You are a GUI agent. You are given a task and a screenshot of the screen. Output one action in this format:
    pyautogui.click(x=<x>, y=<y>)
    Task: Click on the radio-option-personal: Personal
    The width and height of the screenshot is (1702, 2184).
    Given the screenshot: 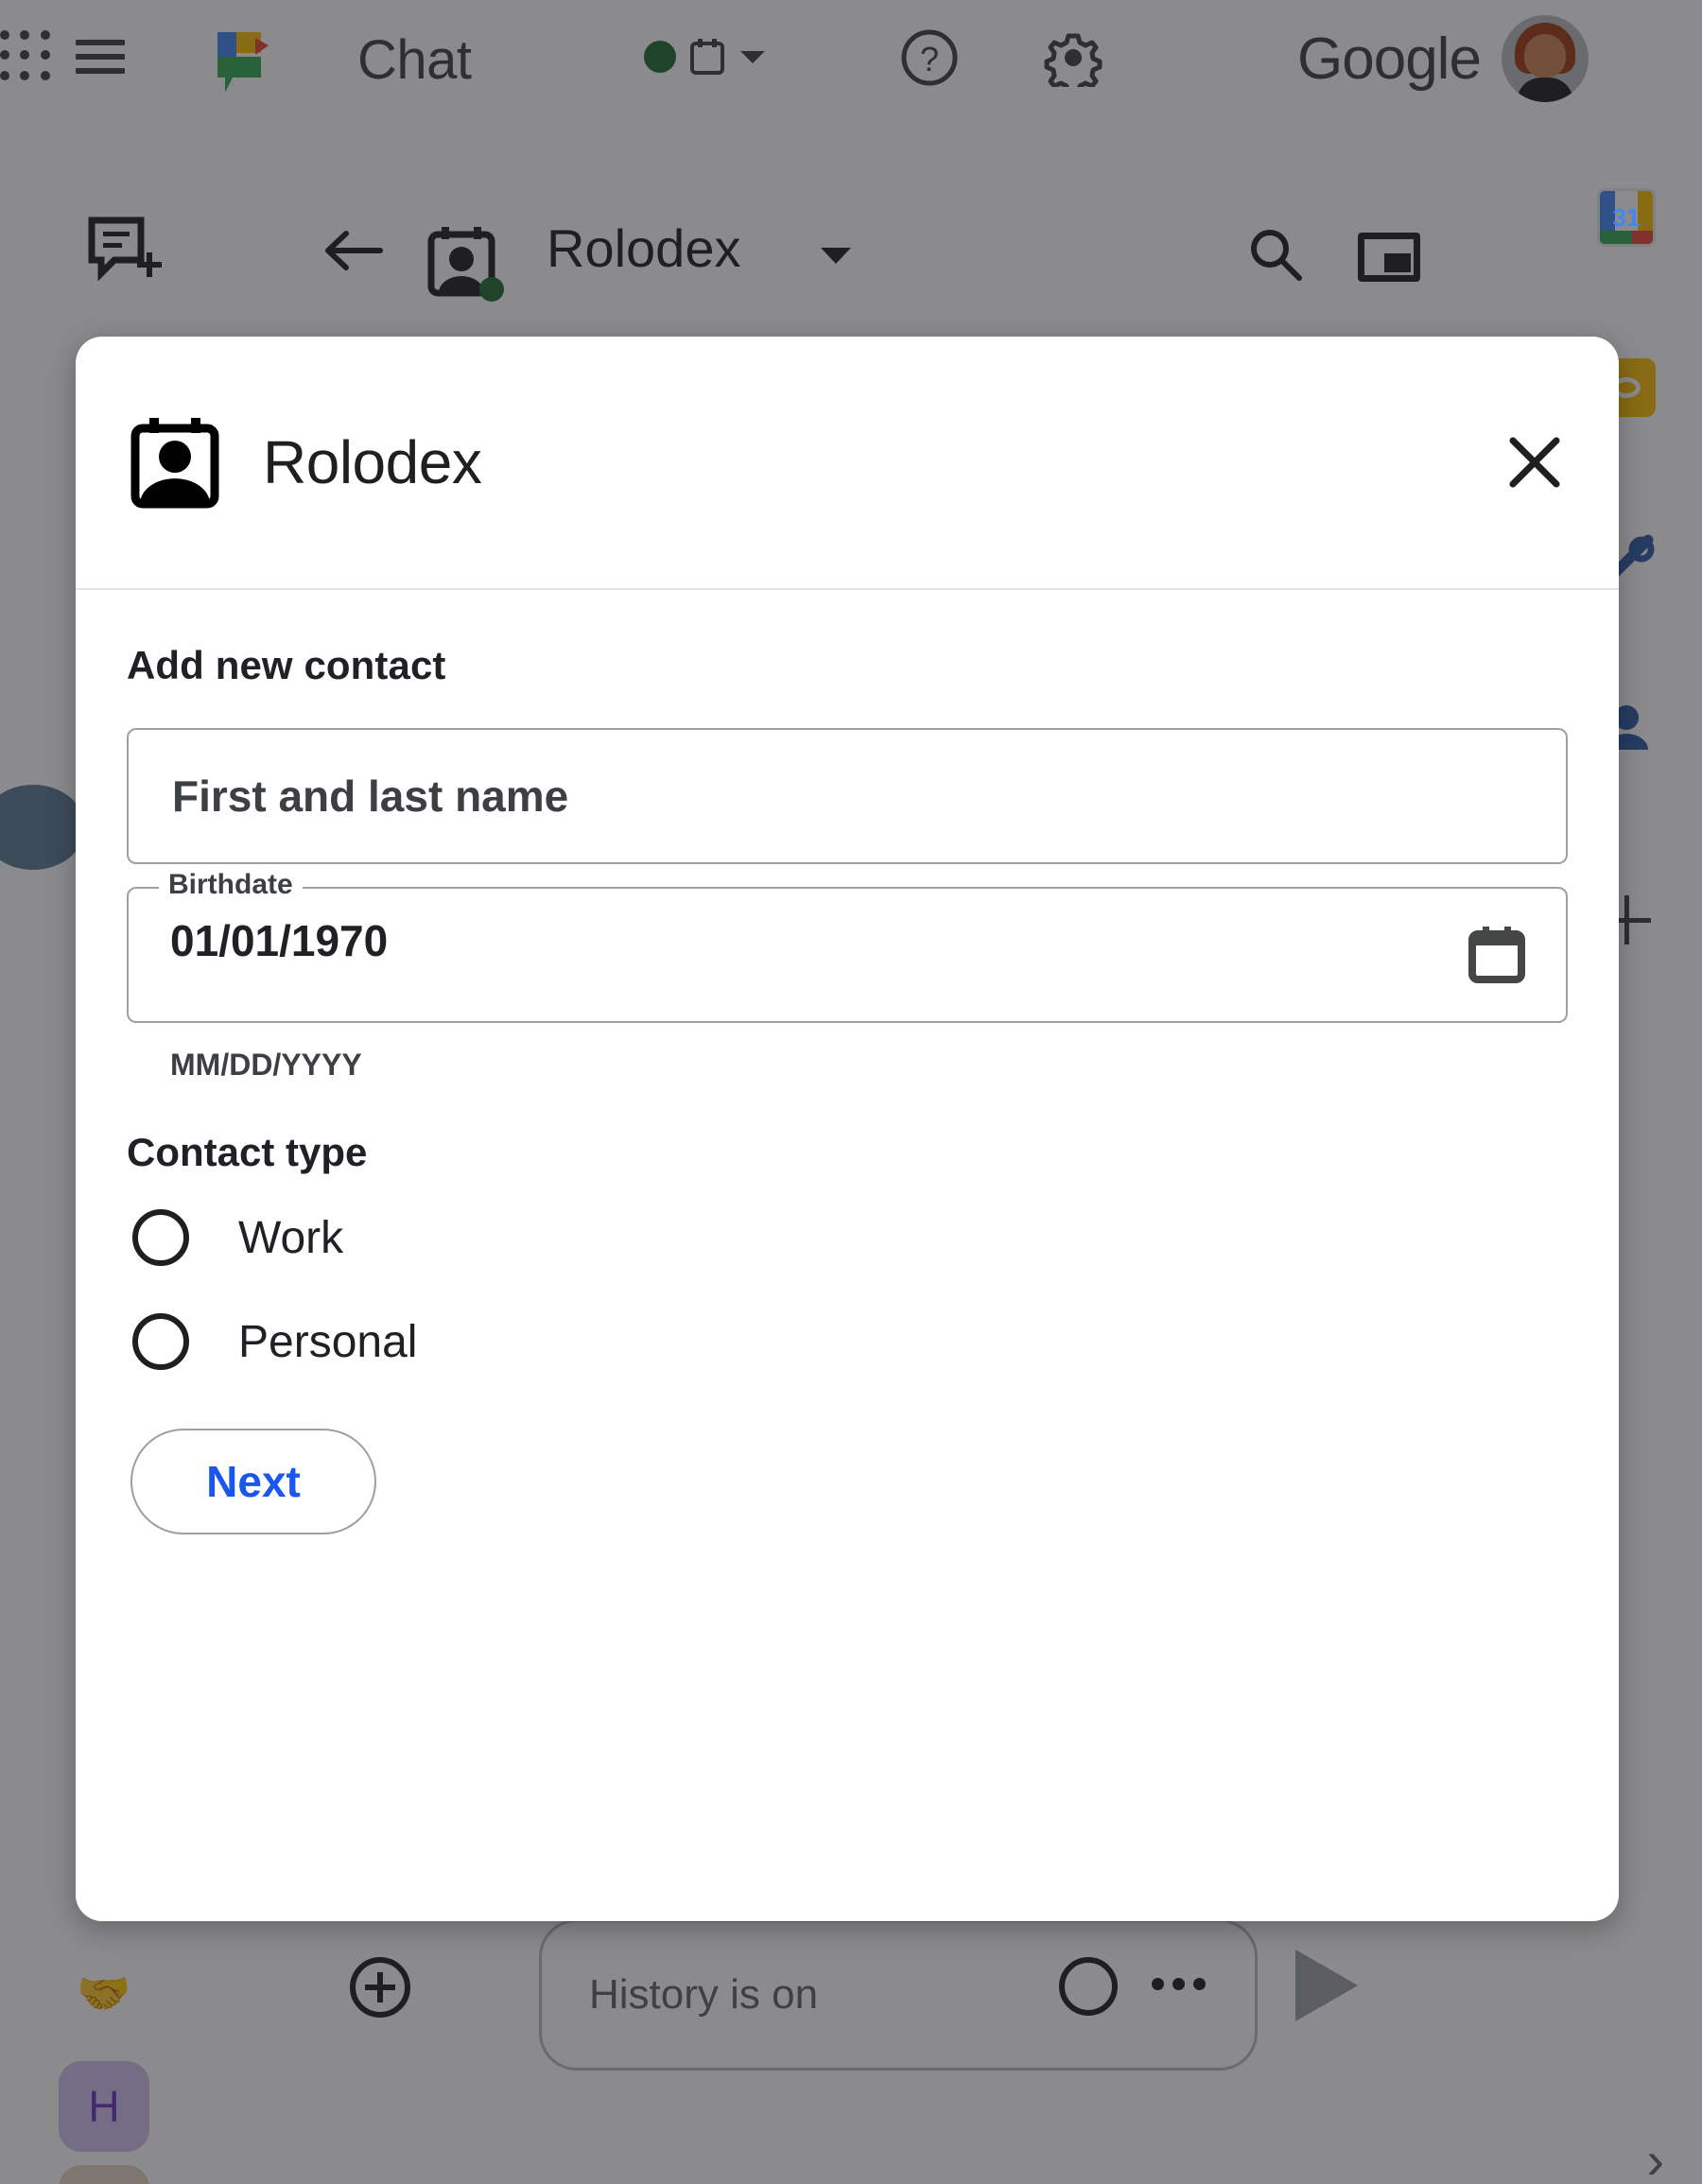 What is the action you would take?
    pyautogui.click(x=848, y=1341)
    